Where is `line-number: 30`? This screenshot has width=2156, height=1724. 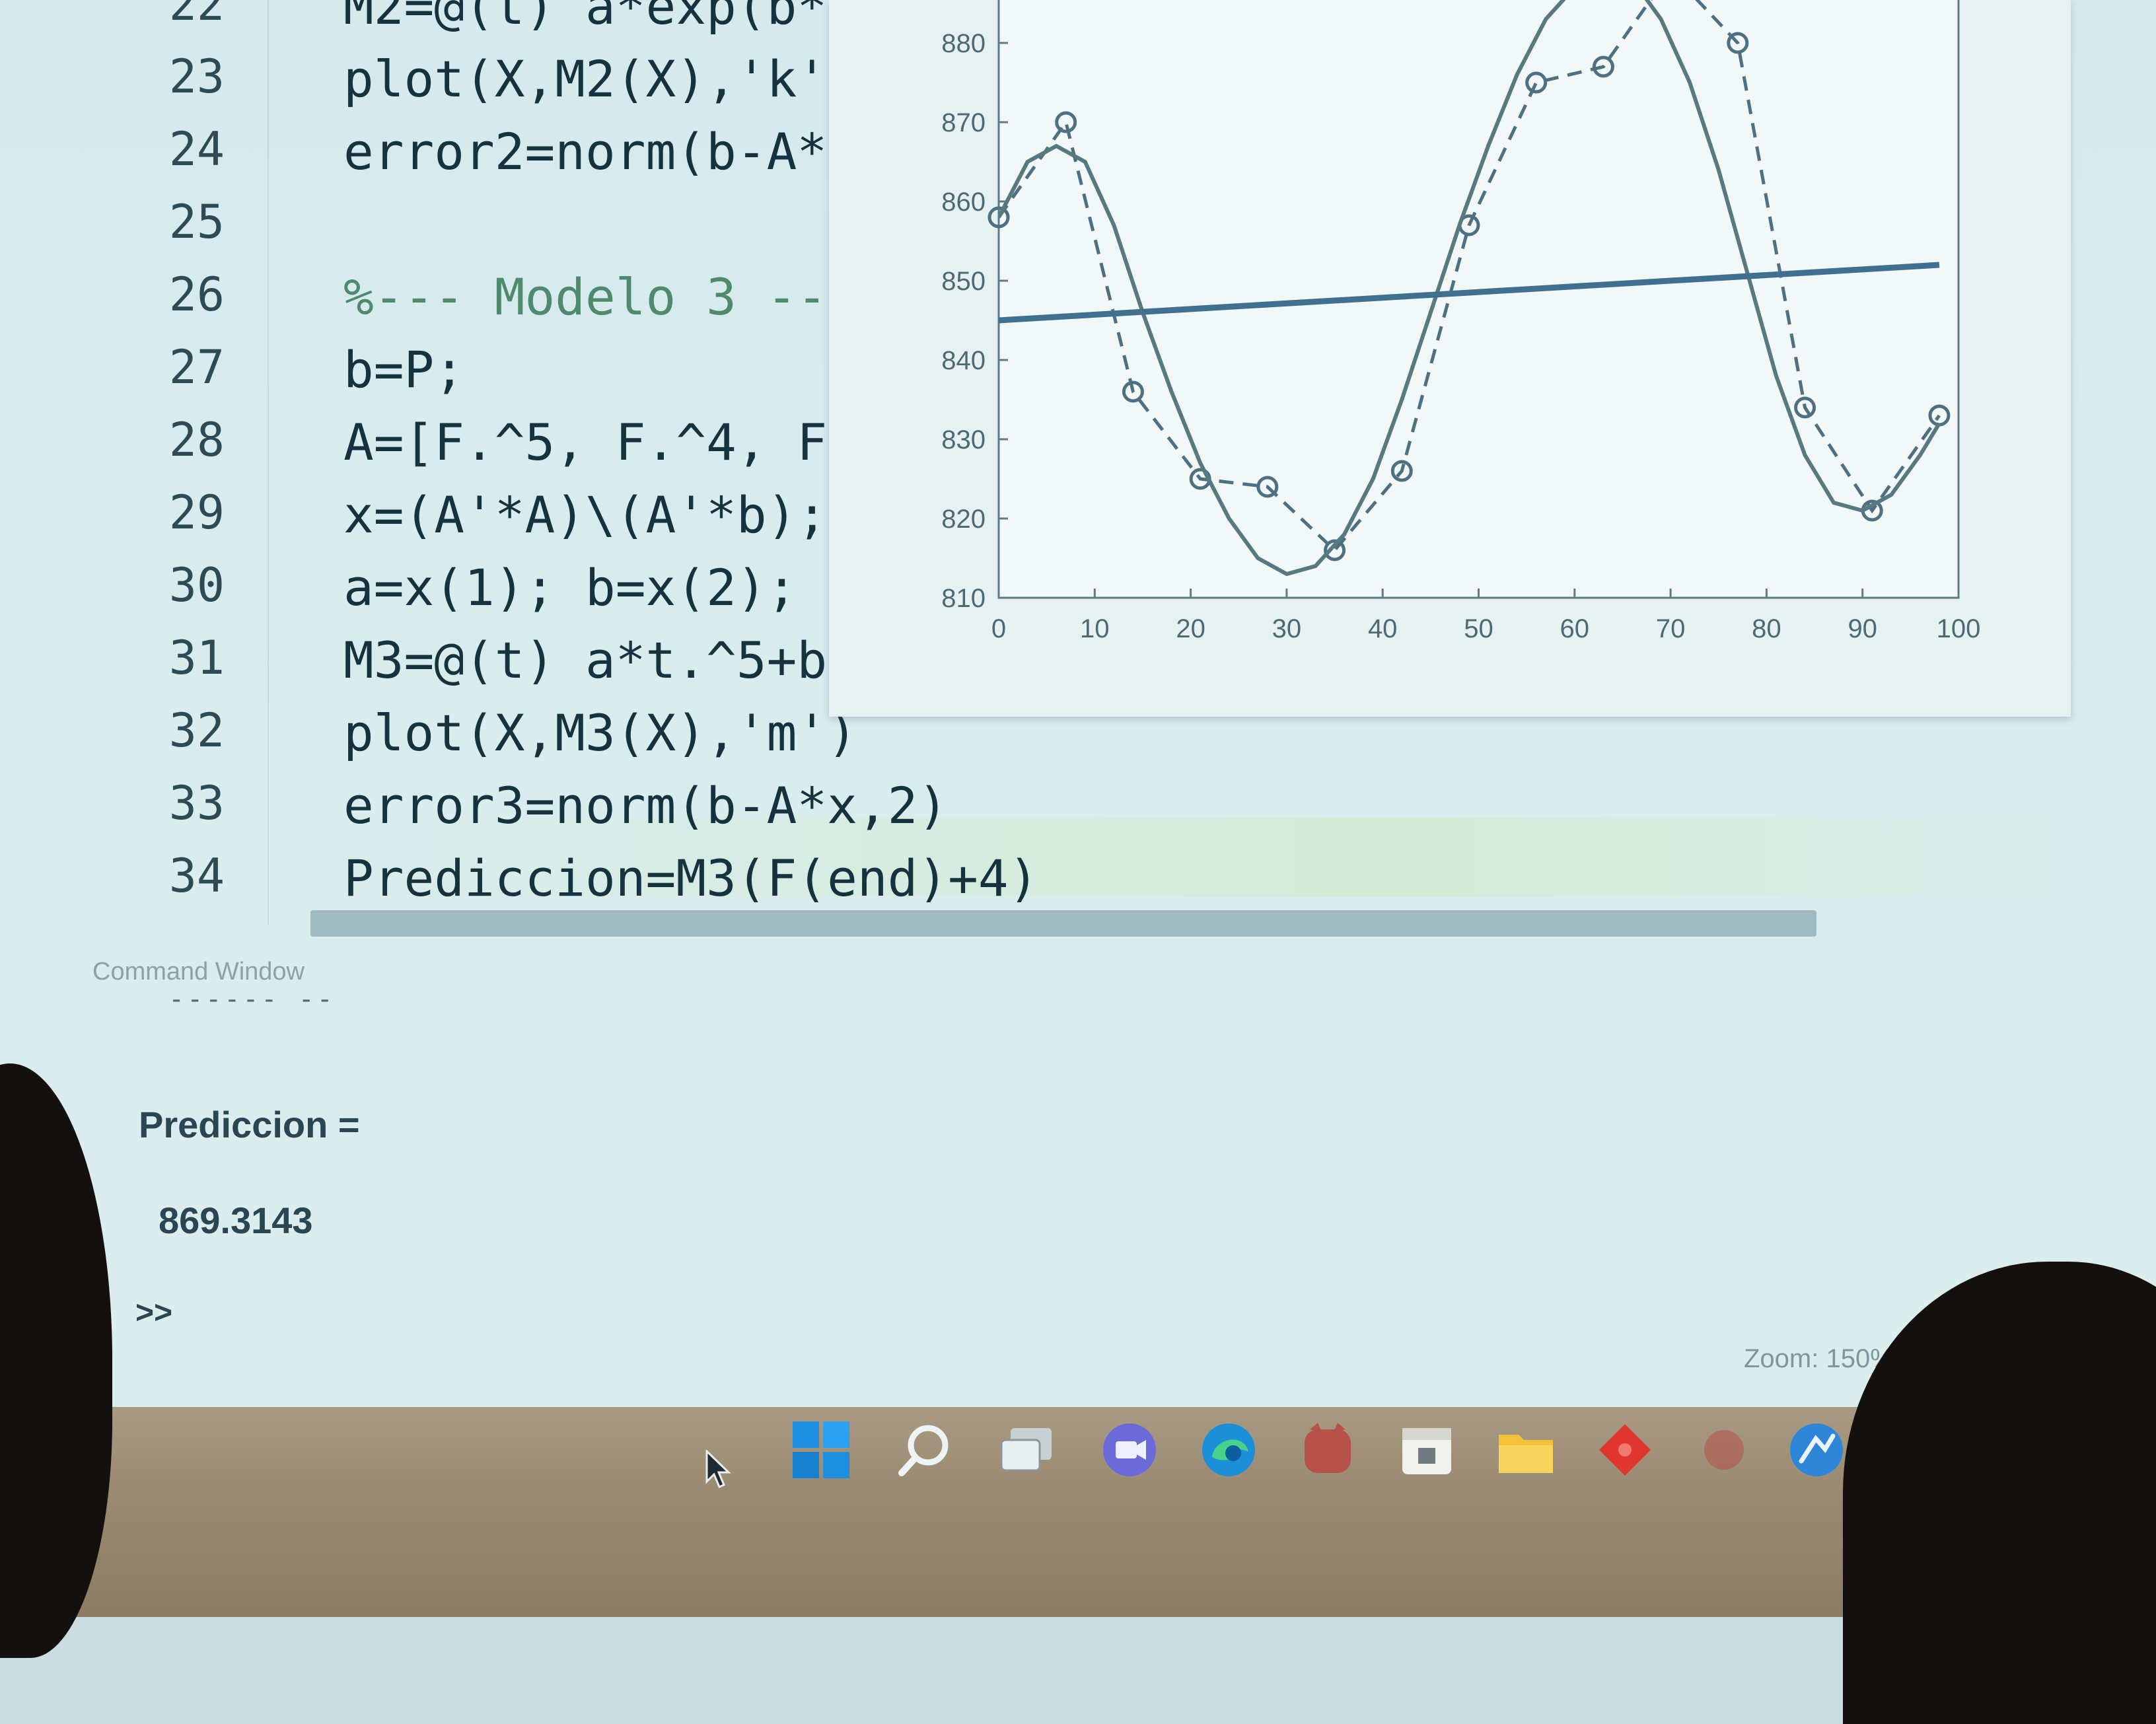 line-number: 30 is located at coordinates (196, 585).